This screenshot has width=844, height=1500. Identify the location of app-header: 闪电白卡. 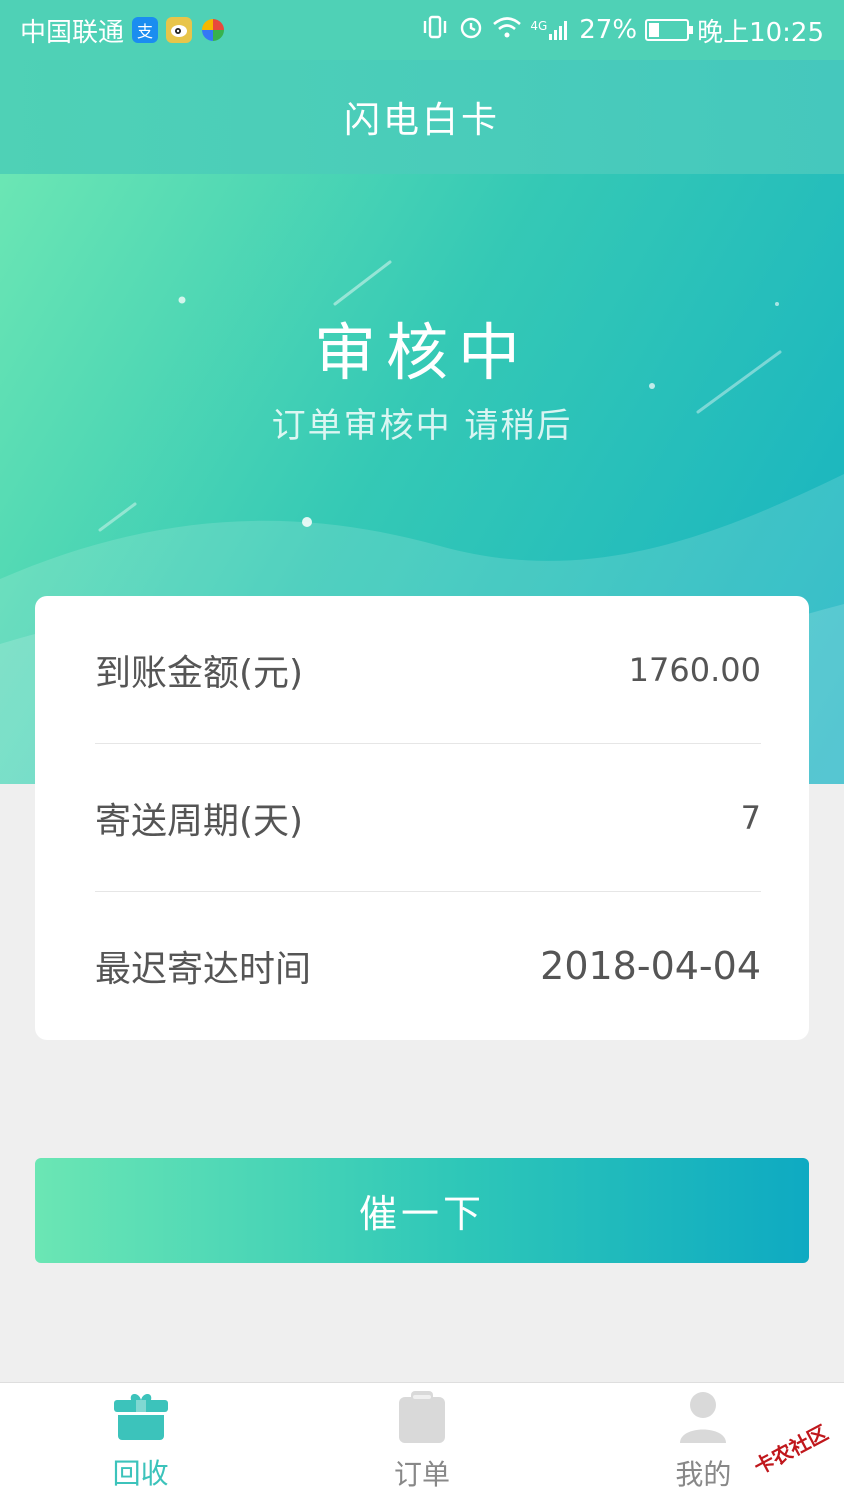
(422, 117).